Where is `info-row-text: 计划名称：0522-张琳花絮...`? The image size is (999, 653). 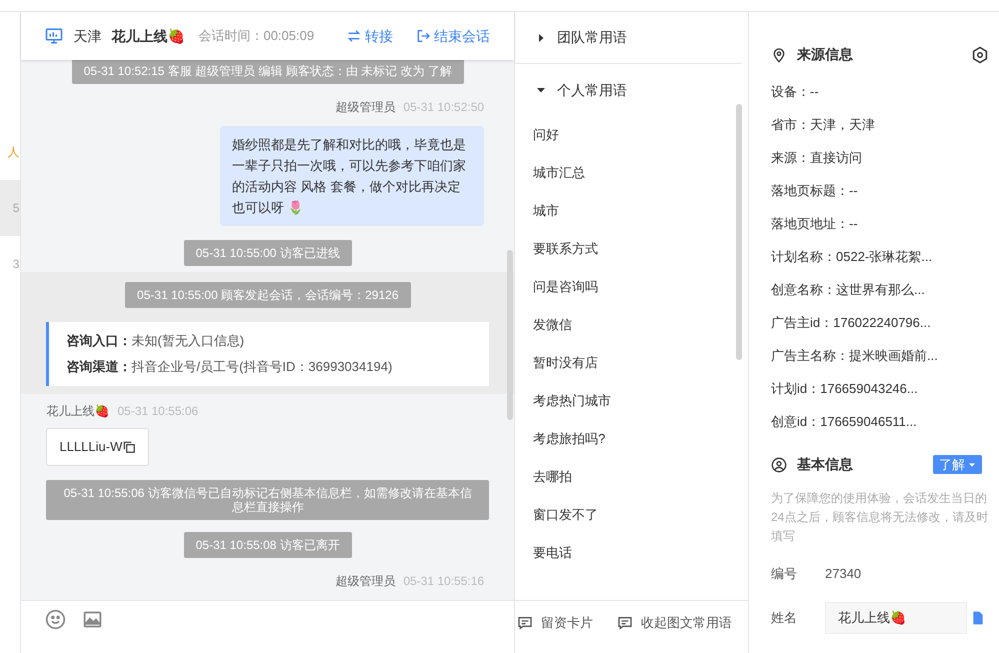
info-row-text: 计划名称：0522-张琳花絮... is located at coordinates (852, 257).